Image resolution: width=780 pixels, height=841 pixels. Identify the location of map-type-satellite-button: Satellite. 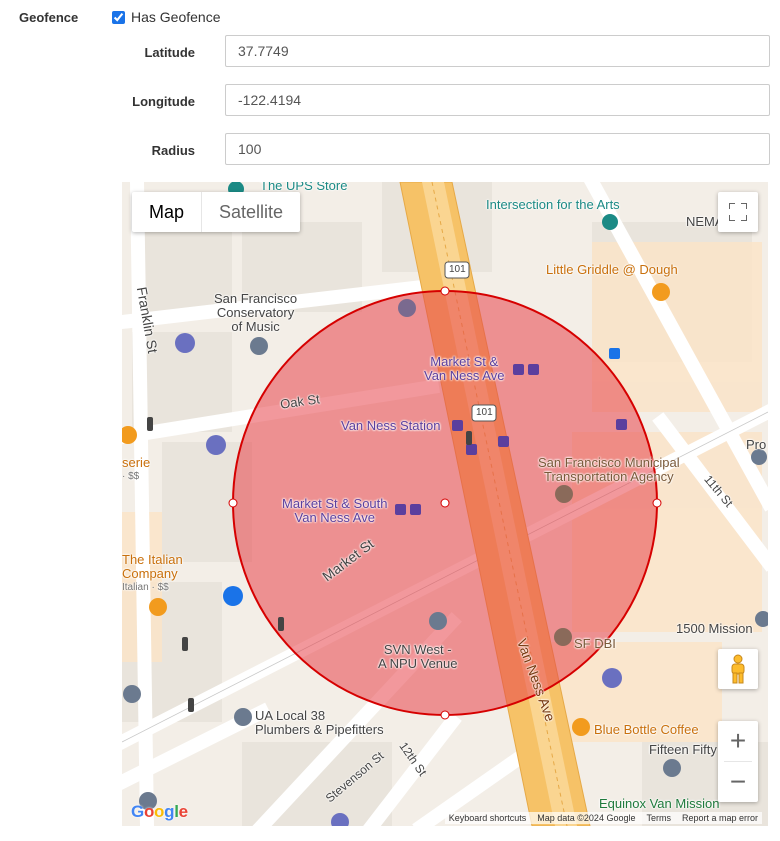
(250, 212).